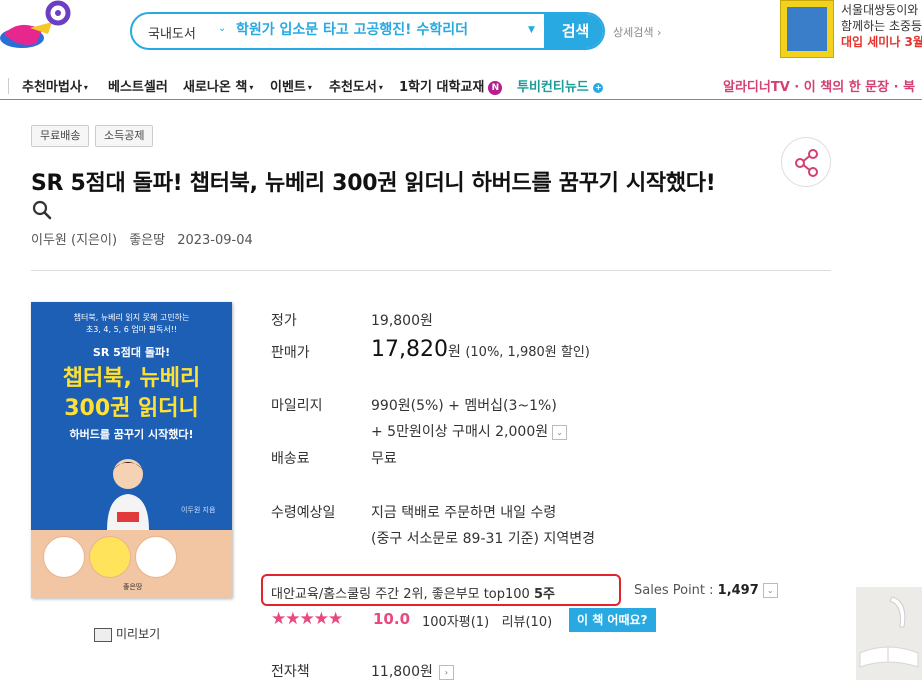  I want to click on search-icon, so click(42, 210).